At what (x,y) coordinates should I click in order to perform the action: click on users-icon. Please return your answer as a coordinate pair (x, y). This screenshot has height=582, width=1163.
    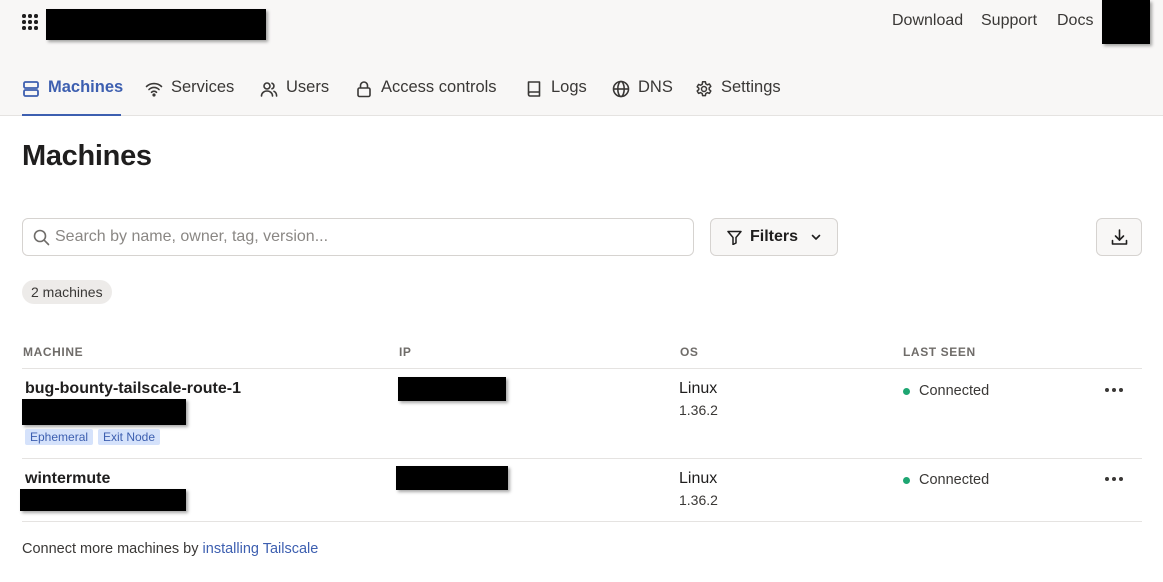
    Looking at the image, I should click on (269, 89).